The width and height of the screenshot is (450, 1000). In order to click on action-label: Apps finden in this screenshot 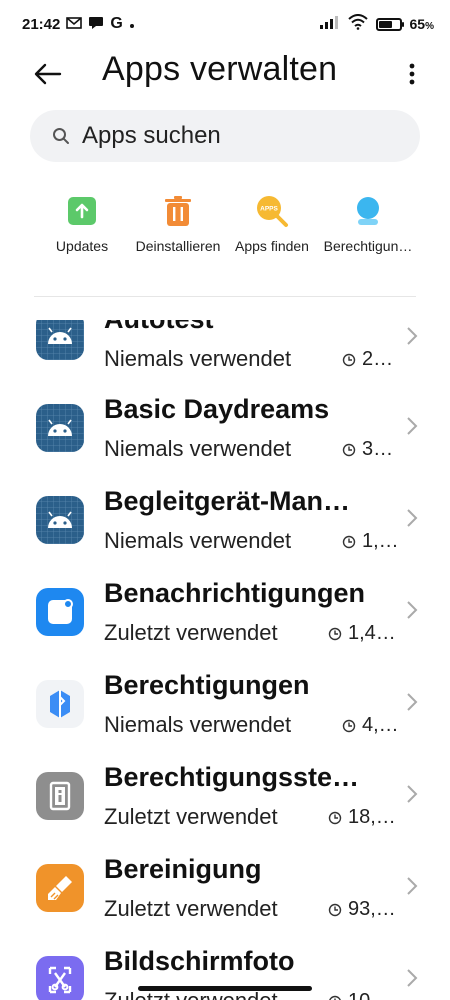, I will do `click(272, 246)`.